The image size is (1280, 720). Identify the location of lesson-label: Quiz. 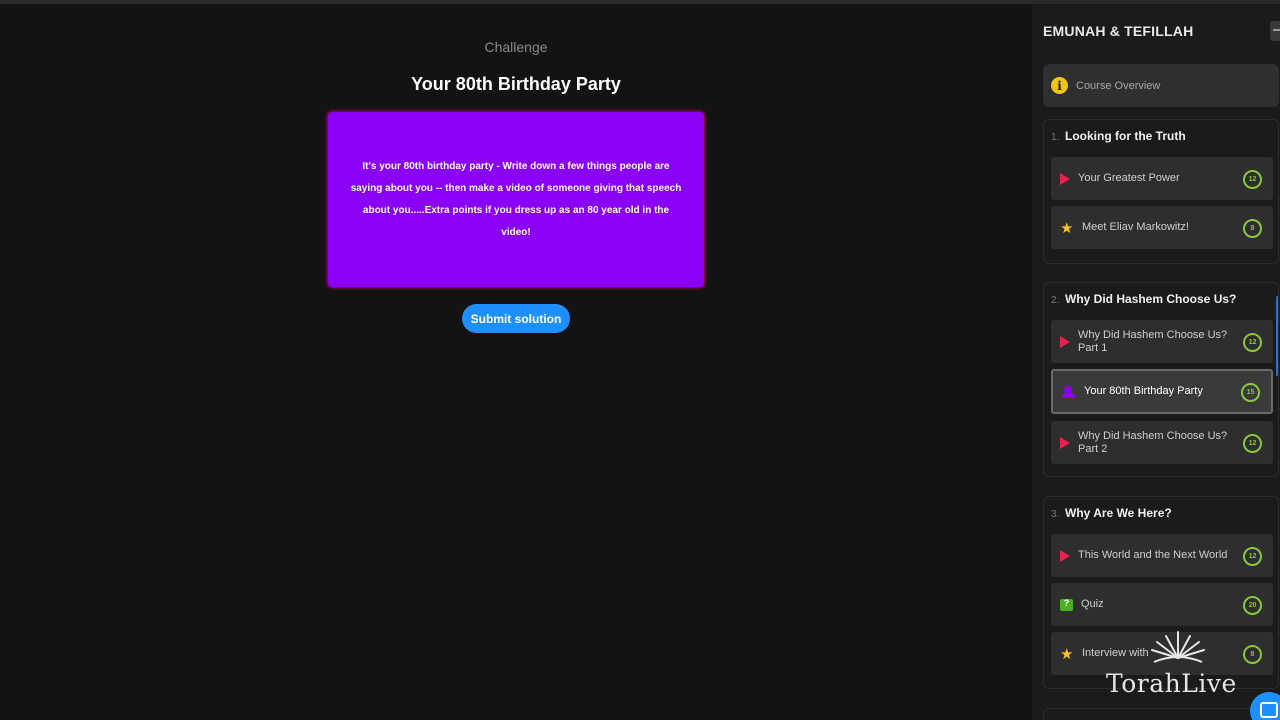
(1092, 604).